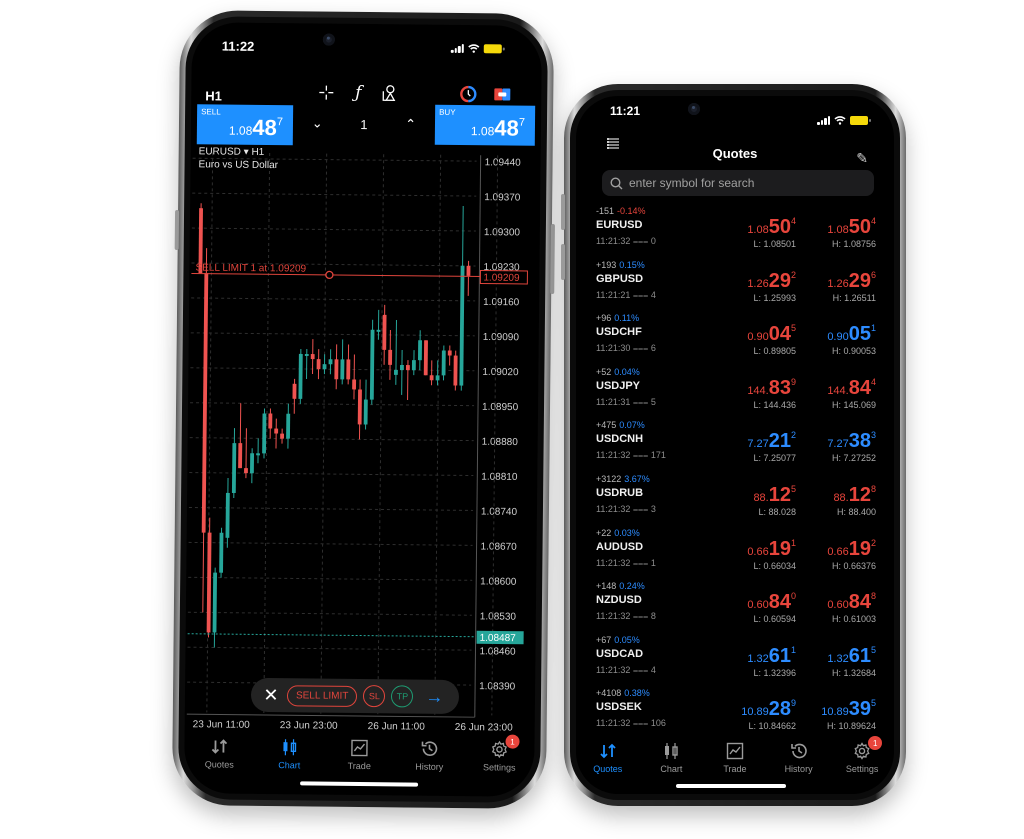 This screenshot has height=839, width=1024. I want to click on y-tick-label: 1.08670, so click(499, 546).